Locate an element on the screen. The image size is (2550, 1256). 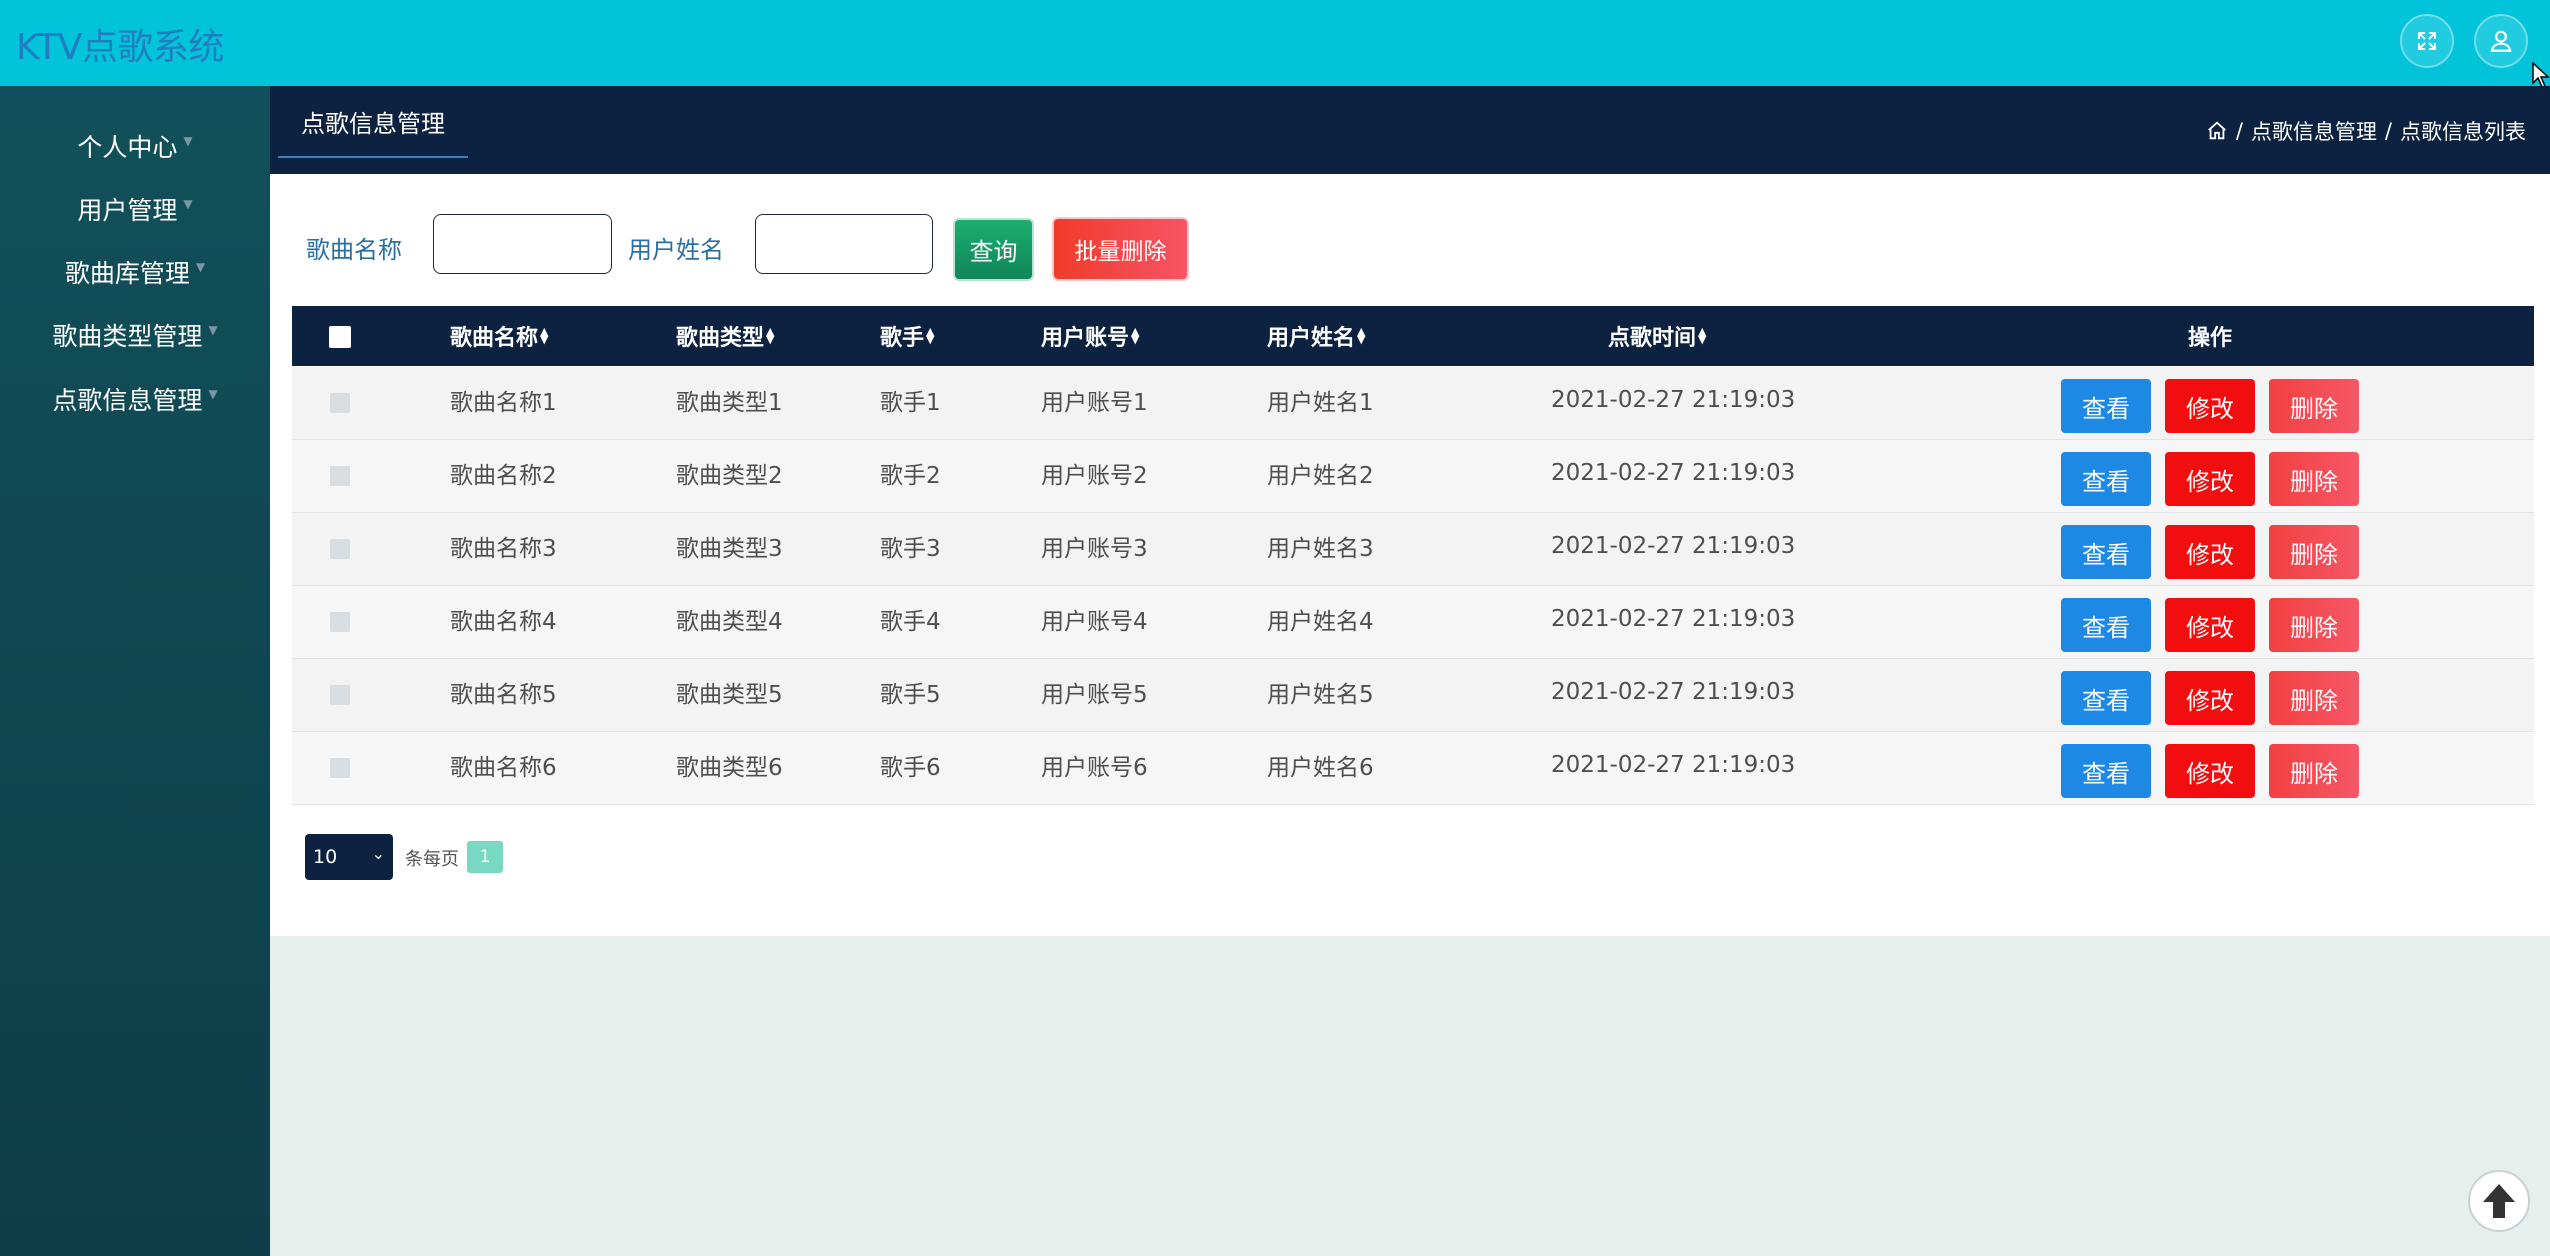
column-header-label: 操作 is located at coordinates (2210, 338).